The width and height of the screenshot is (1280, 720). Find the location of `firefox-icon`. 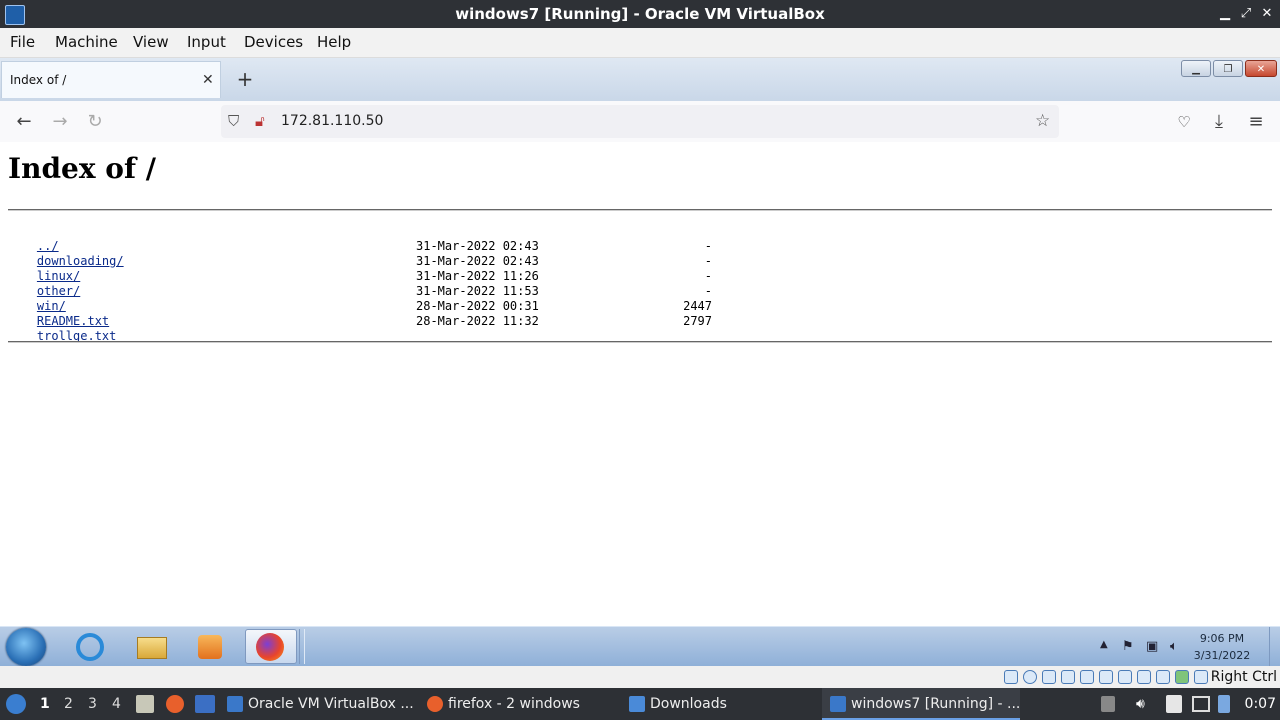

firefox-icon is located at coordinates (435, 704).